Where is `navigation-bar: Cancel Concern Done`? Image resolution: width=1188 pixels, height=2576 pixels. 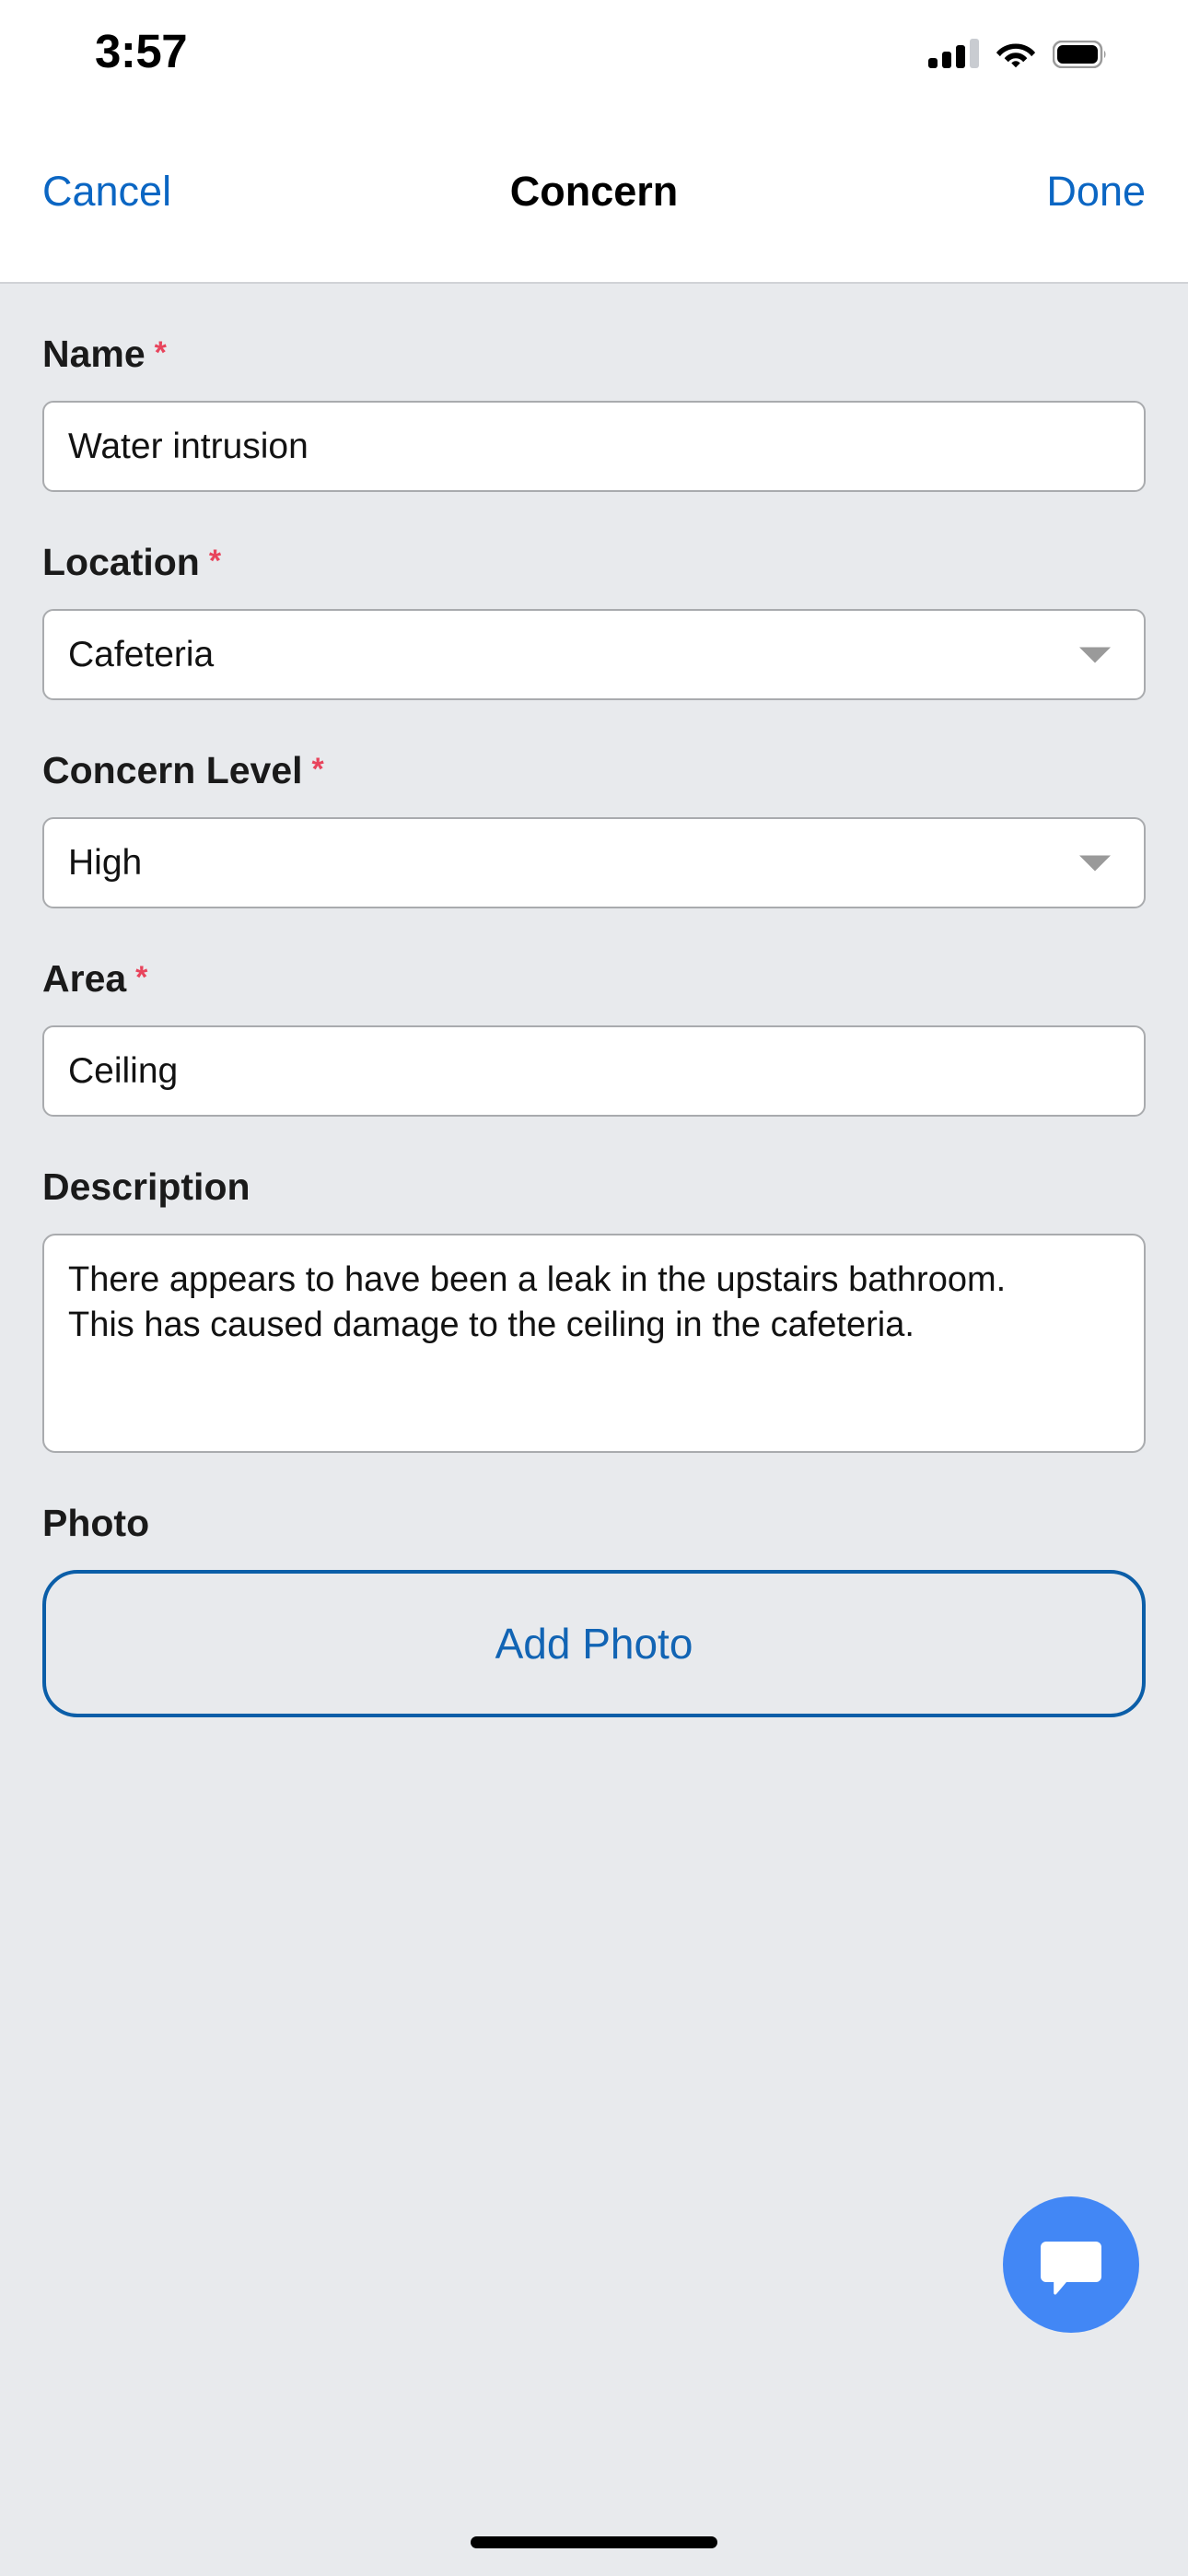
navigation-bar: Cancel Concern Done is located at coordinates (594, 192).